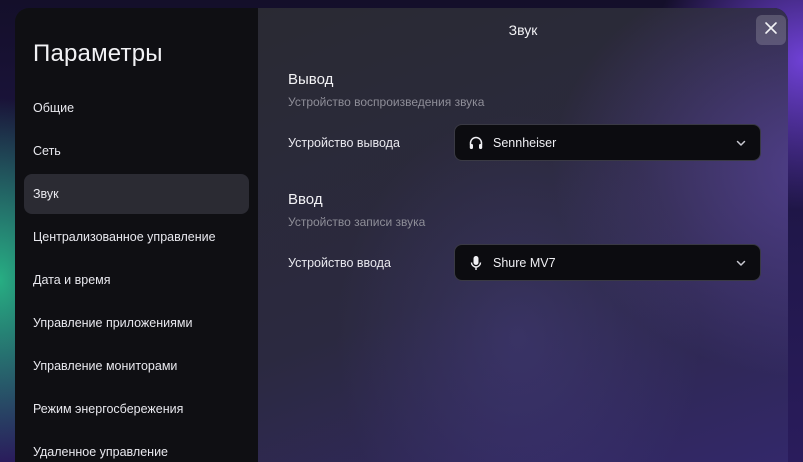 Image resolution: width=803 pixels, height=462 pixels. What do you see at coordinates (136, 108) in the screenshot?
I see `sidebar-item-general: Общие` at bounding box center [136, 108].